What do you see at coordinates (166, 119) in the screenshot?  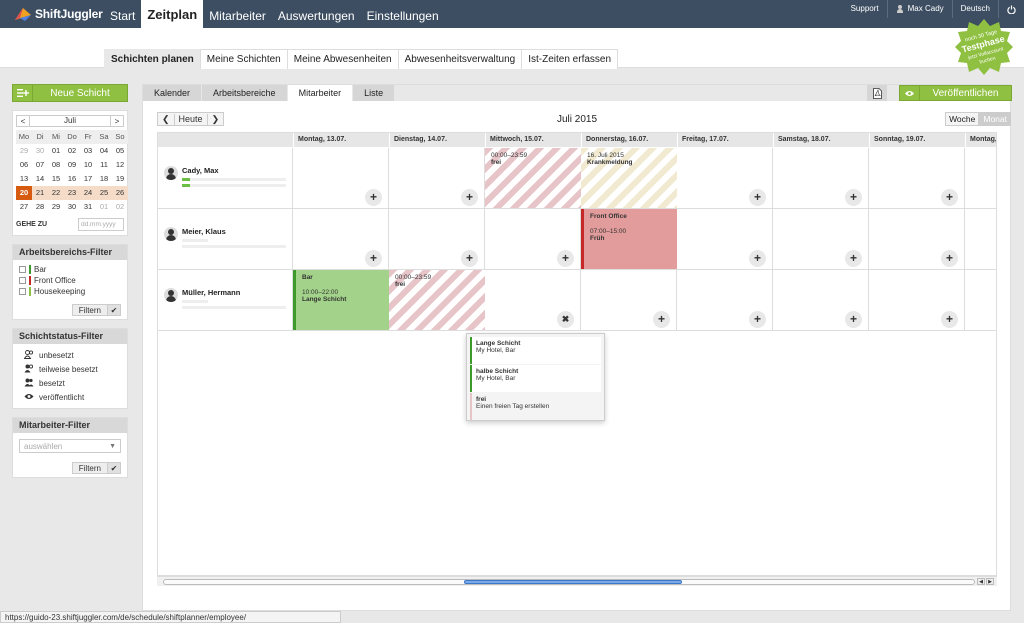 I see `prev-week-button: ❮` at bounding box center [166, 119].